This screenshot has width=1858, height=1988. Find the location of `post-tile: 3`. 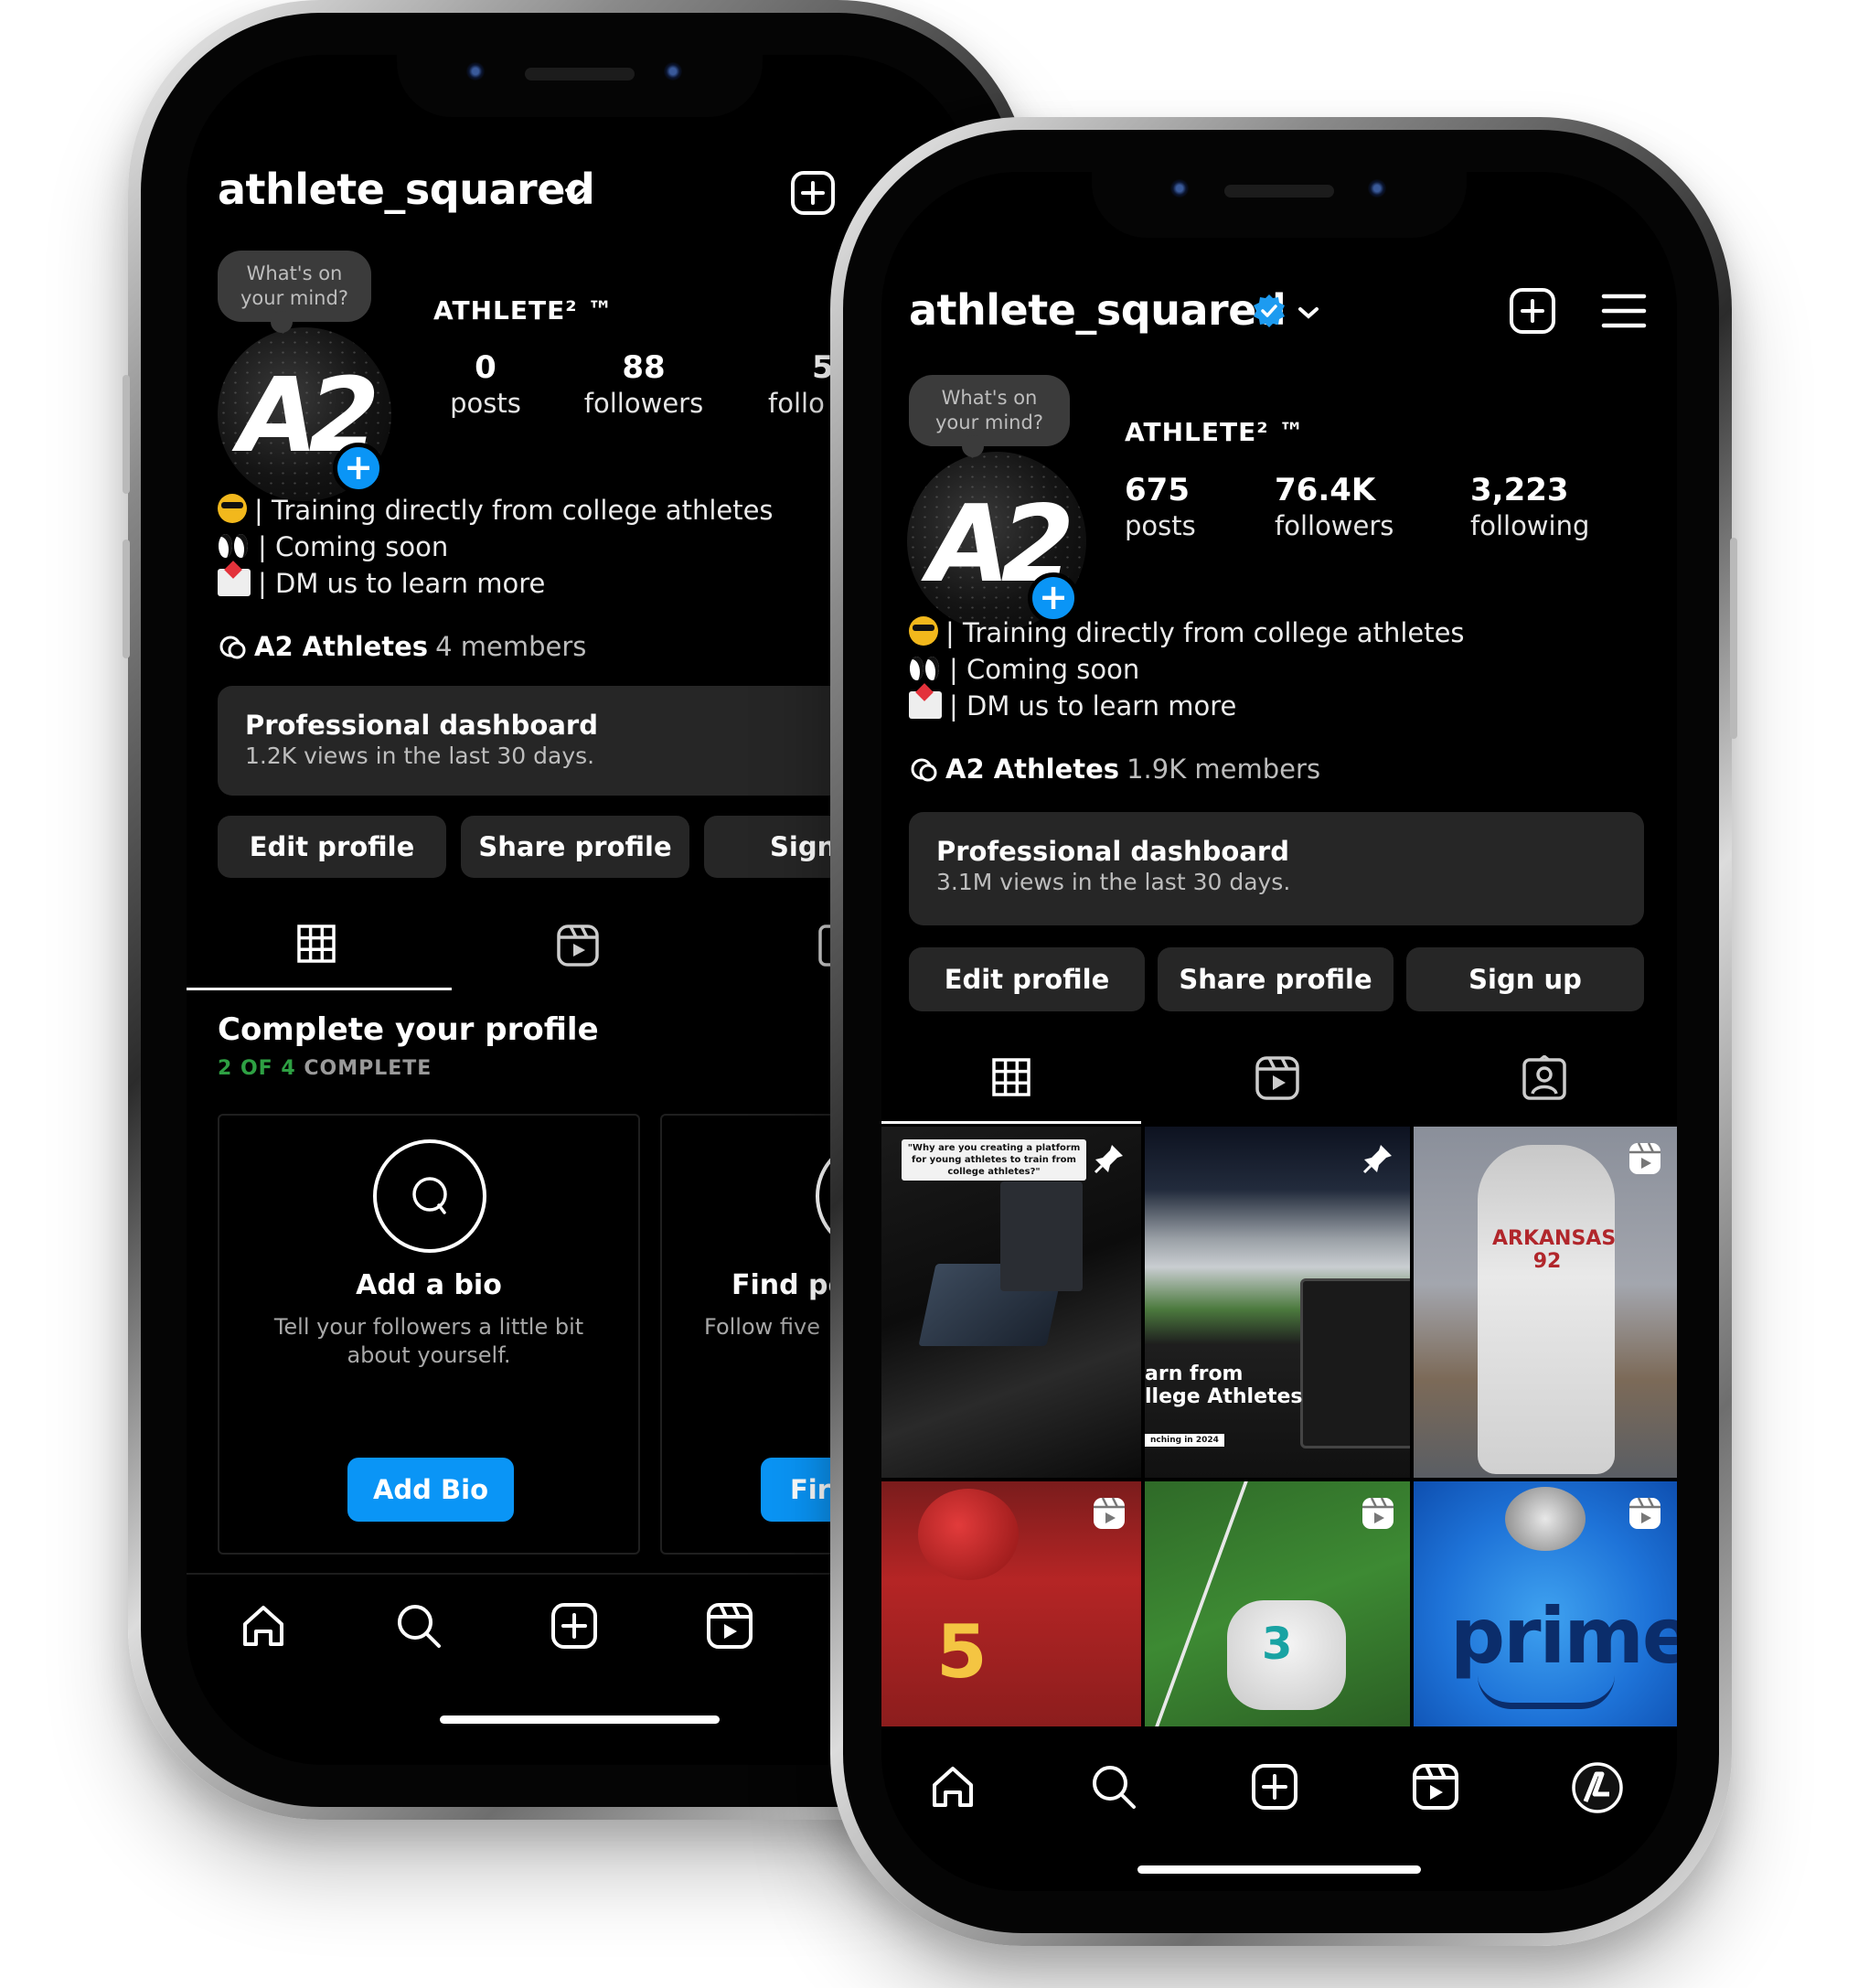

post-tile: 3 is located at coordinates (1277, 1603).